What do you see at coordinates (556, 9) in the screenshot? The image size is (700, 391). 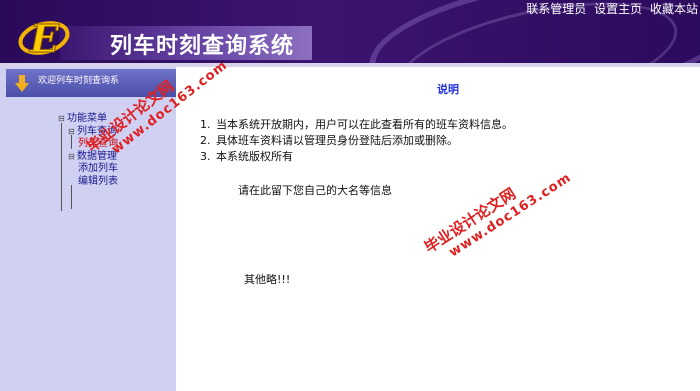 I see `contact-admin-link: 联系管理员` at bounding box center [556, 9].